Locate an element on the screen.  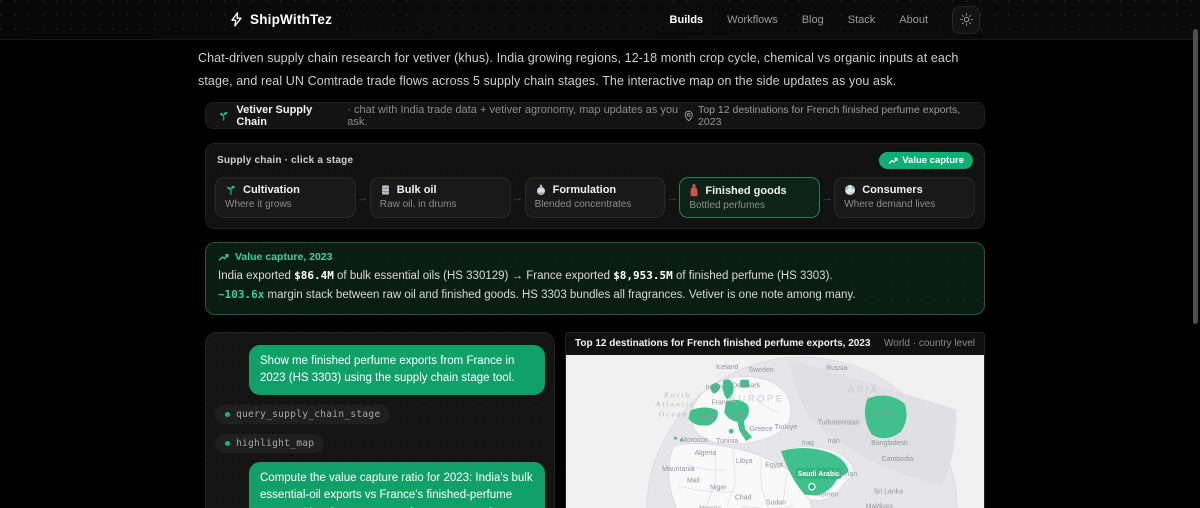
margin-multiple-value: ~103.6x is located at coordinates (241, 294).